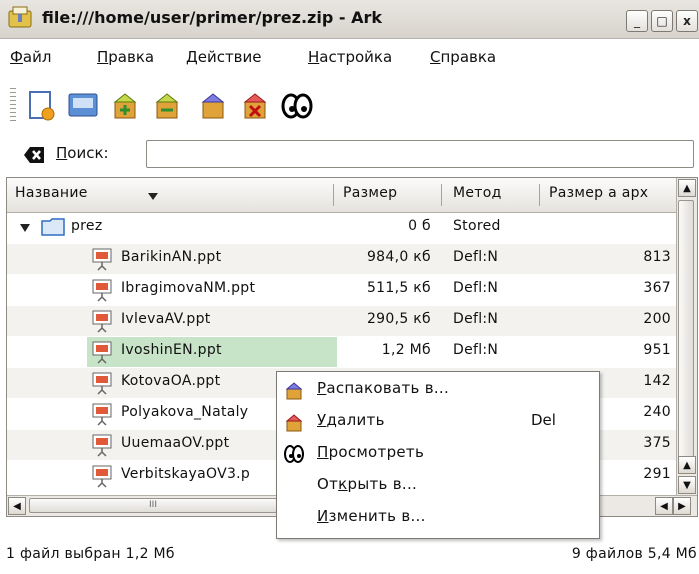  What do you see at coordinates (664, 506) in the screenshot?
I see `scroll-left-button-right: ◀` at bounding box center [664, 506].